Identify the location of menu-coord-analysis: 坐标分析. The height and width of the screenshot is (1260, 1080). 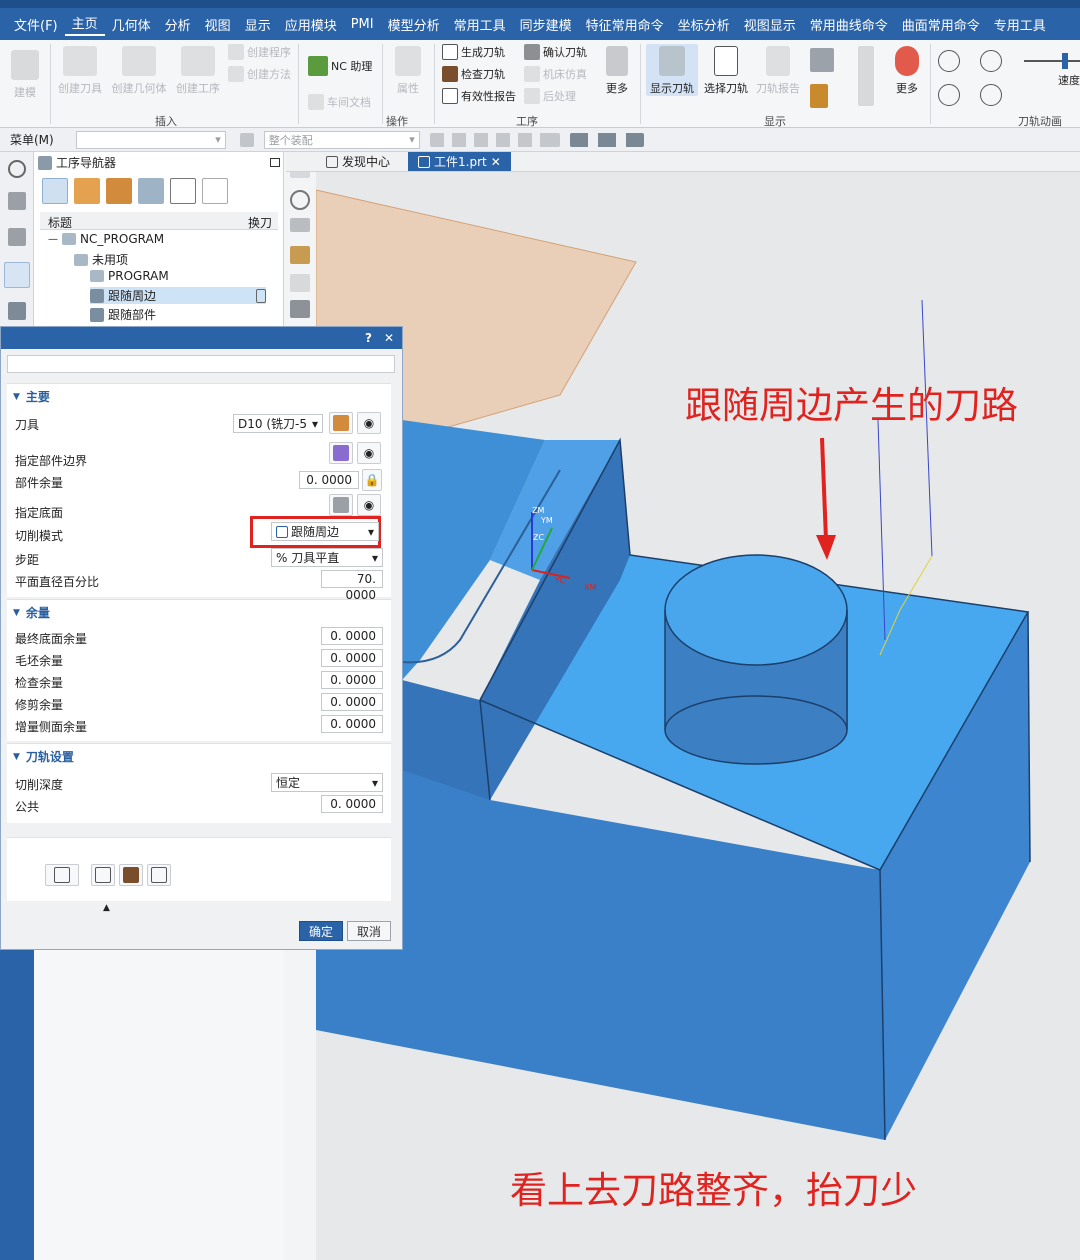
(704, 24).